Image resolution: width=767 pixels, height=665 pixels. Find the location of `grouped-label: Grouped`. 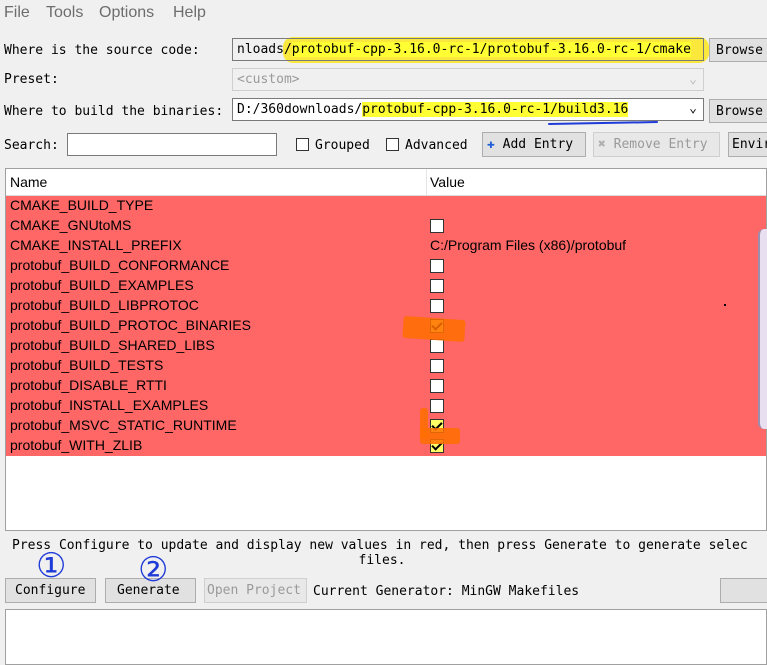

grouped-label: Grouped is located at coordinates (342, 145).